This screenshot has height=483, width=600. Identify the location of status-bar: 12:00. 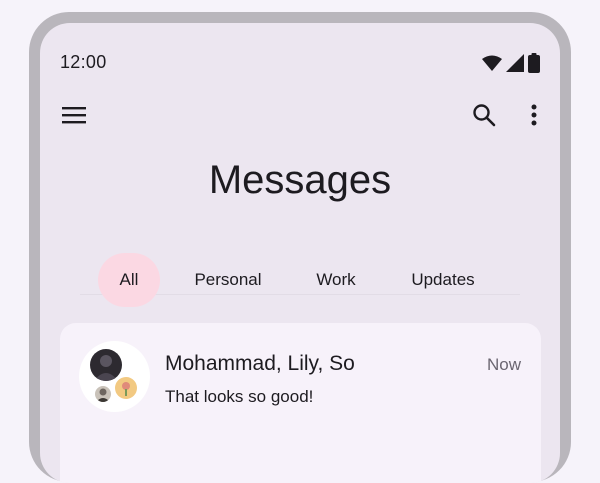
(300, 51).